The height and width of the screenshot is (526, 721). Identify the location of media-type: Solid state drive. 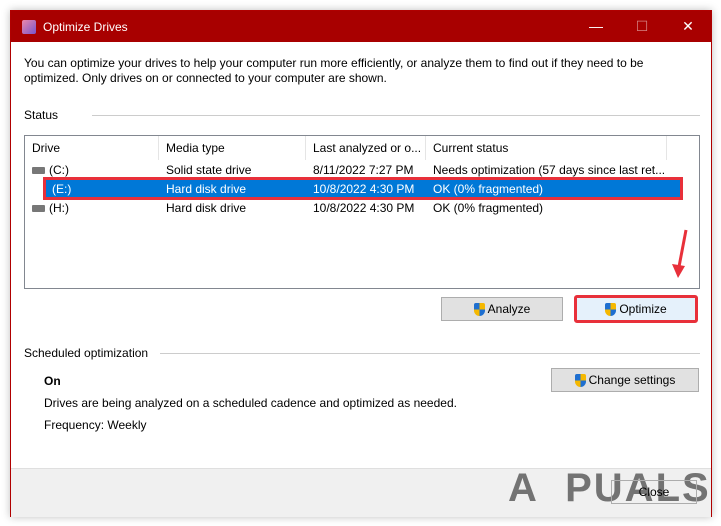
(209, 169).